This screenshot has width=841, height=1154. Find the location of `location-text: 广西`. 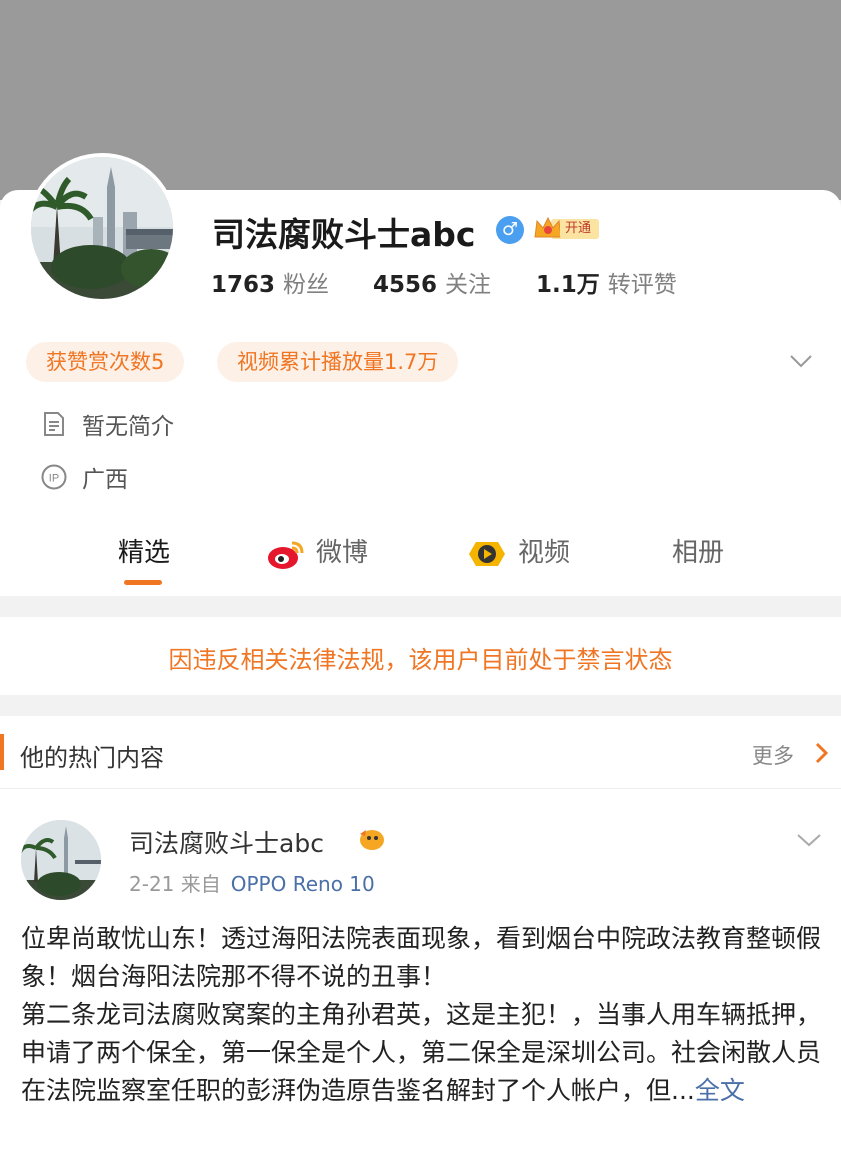

location-text: 广西 is located at coordinates (105, 480).